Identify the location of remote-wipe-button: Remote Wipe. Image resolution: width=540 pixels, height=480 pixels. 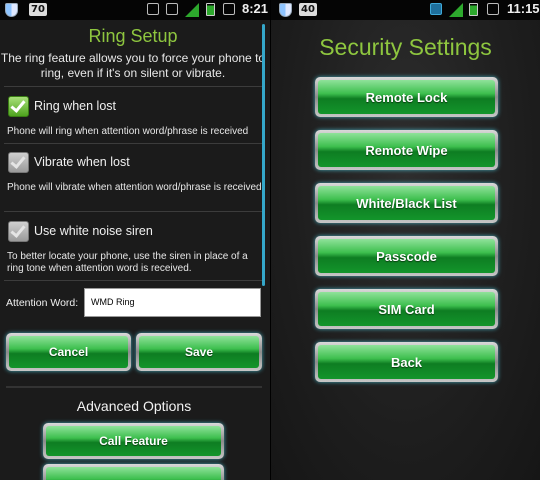
(406, 150).